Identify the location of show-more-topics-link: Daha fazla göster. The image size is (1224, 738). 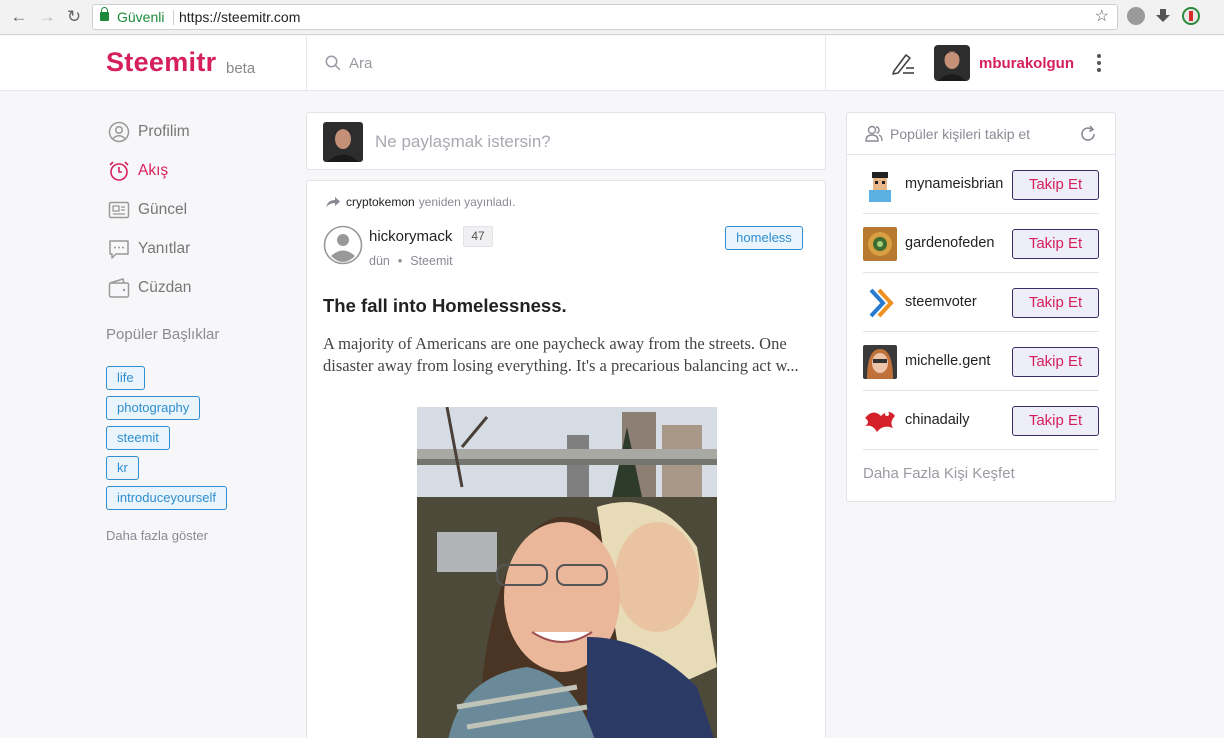
(157, 535).